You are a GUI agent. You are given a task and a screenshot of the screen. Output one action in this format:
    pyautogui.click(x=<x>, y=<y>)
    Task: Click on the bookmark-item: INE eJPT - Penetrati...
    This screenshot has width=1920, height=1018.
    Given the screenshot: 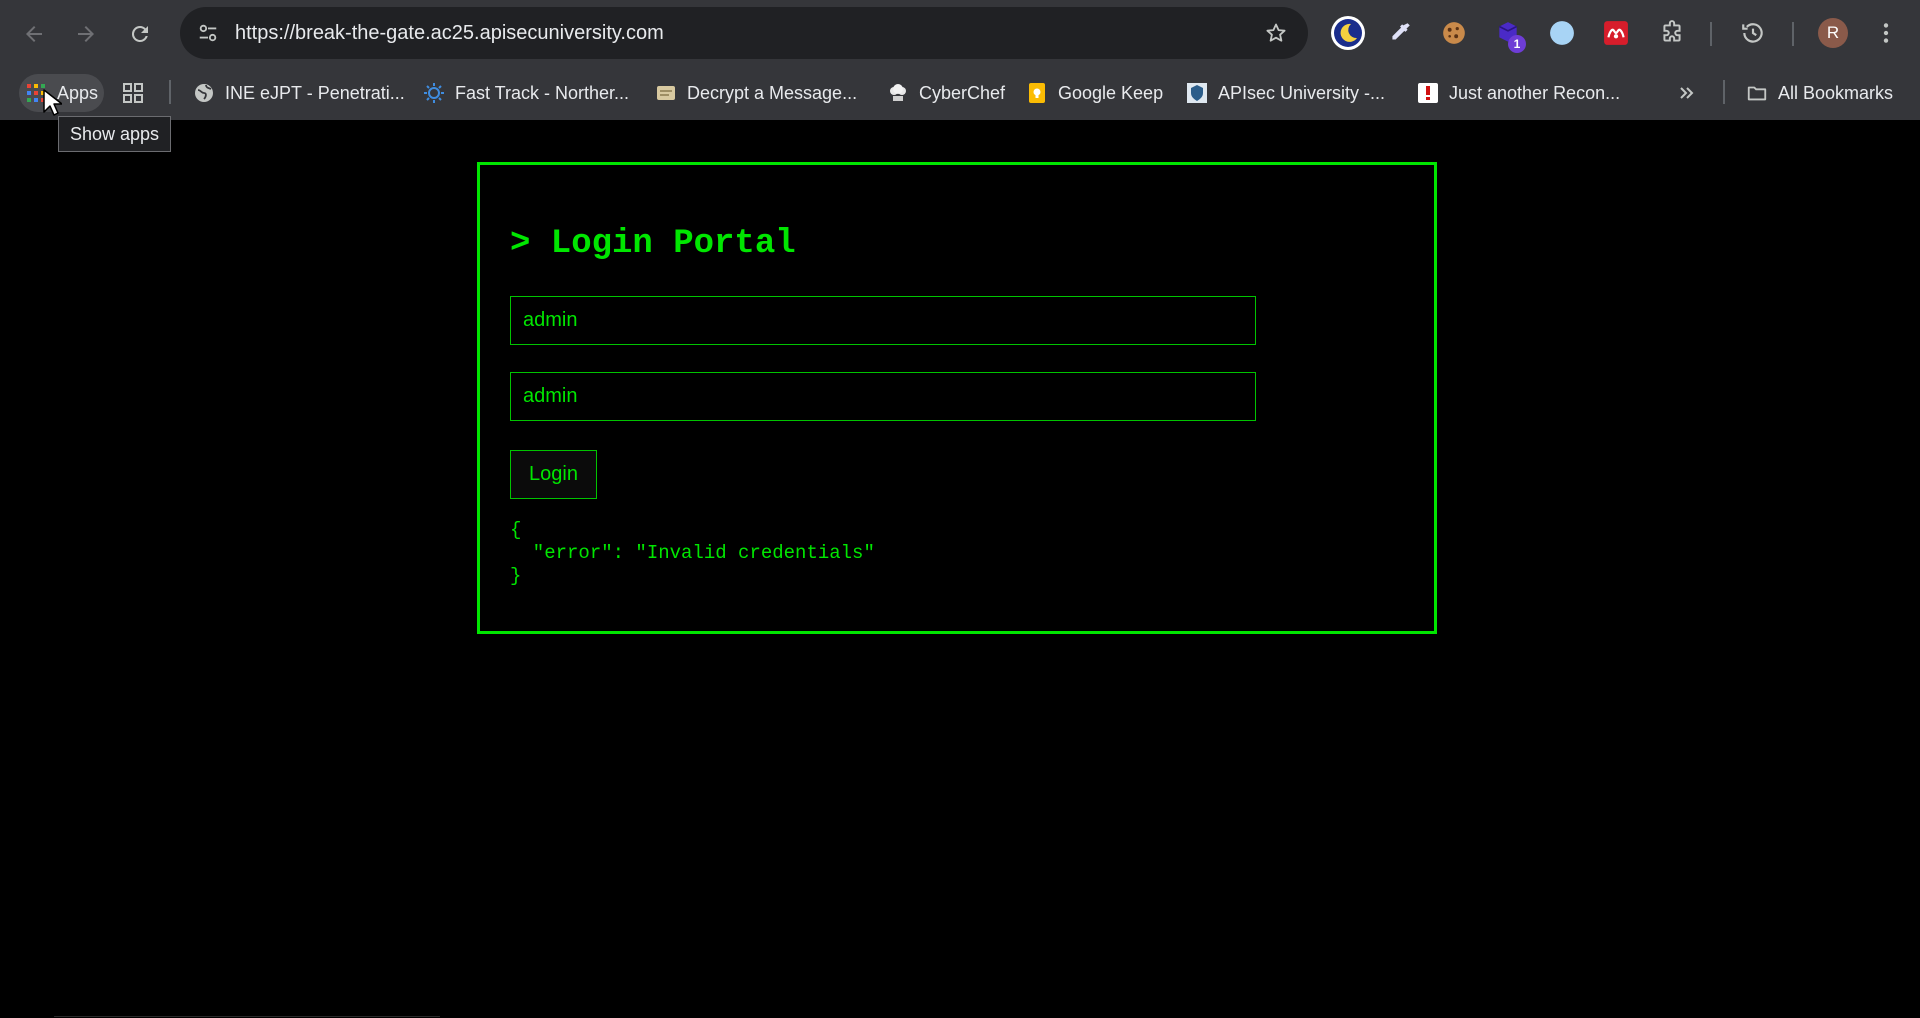 What is the action you would take?
    pyautogui.click(x=299, y=93)
    